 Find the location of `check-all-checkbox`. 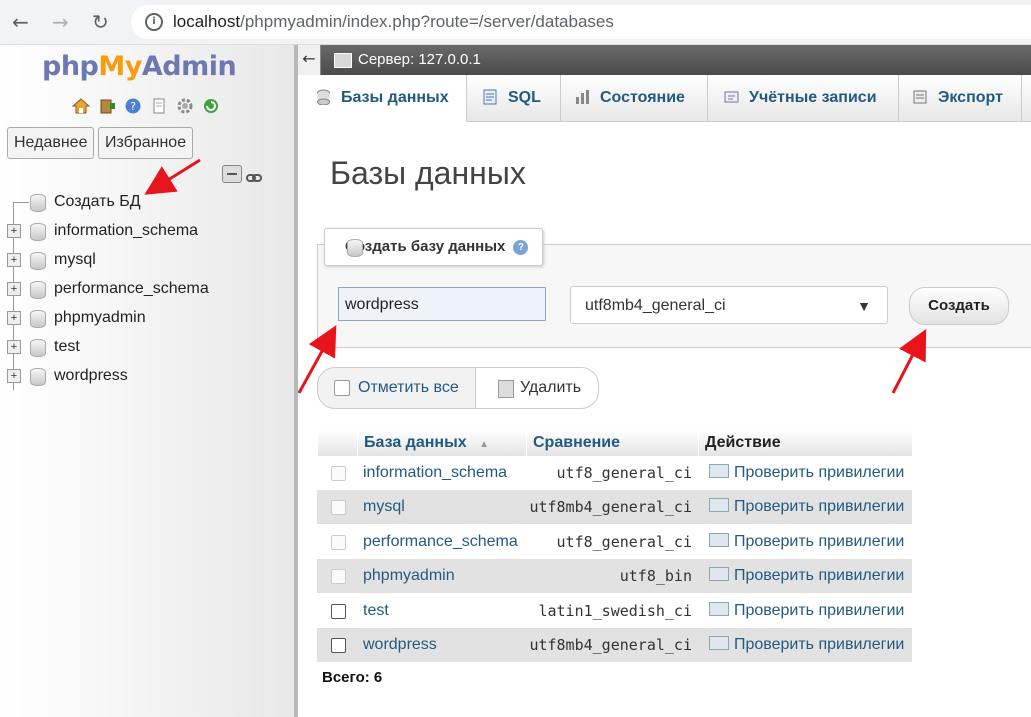

check-all-checkbox is located at coordinates (342, 388).